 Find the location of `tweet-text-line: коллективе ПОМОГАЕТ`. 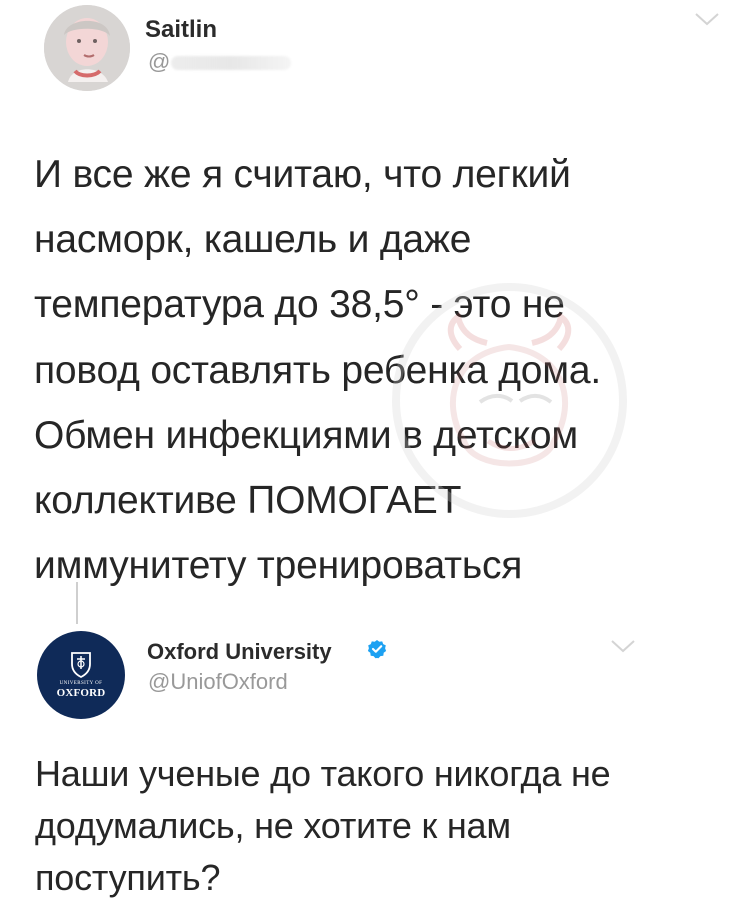

tweet-text-line: коллективе ПОМОГАЕТ is located at coordinates (248, 501).